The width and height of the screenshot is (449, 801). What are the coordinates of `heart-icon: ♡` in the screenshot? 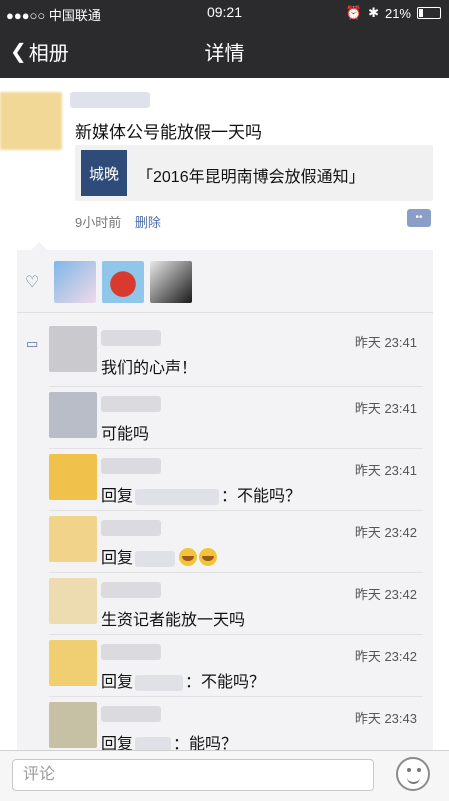 It's located at (32, 282).